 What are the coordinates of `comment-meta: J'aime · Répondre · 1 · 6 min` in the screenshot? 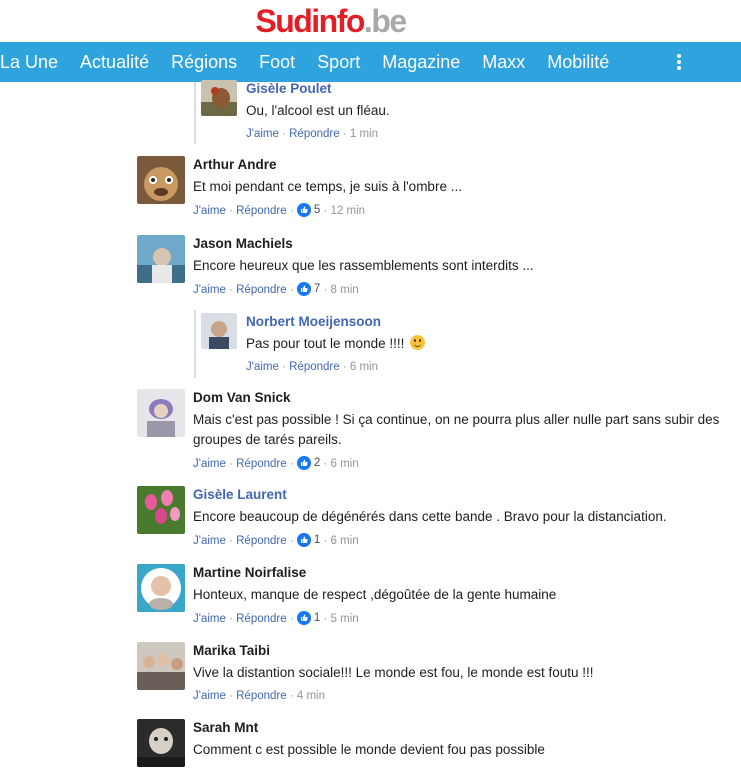 It's located at (276, 540).